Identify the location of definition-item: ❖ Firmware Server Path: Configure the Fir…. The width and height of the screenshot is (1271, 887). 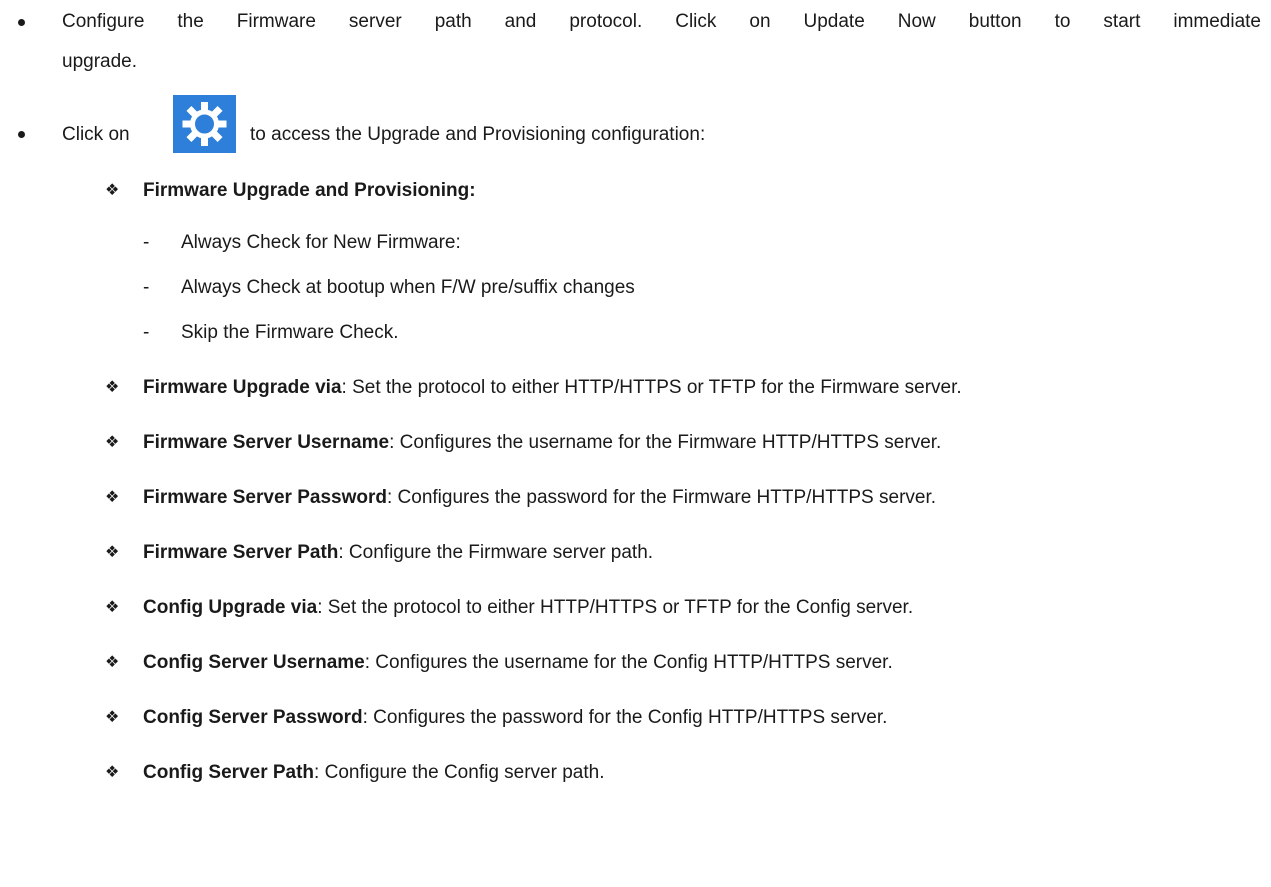
(379, 552).